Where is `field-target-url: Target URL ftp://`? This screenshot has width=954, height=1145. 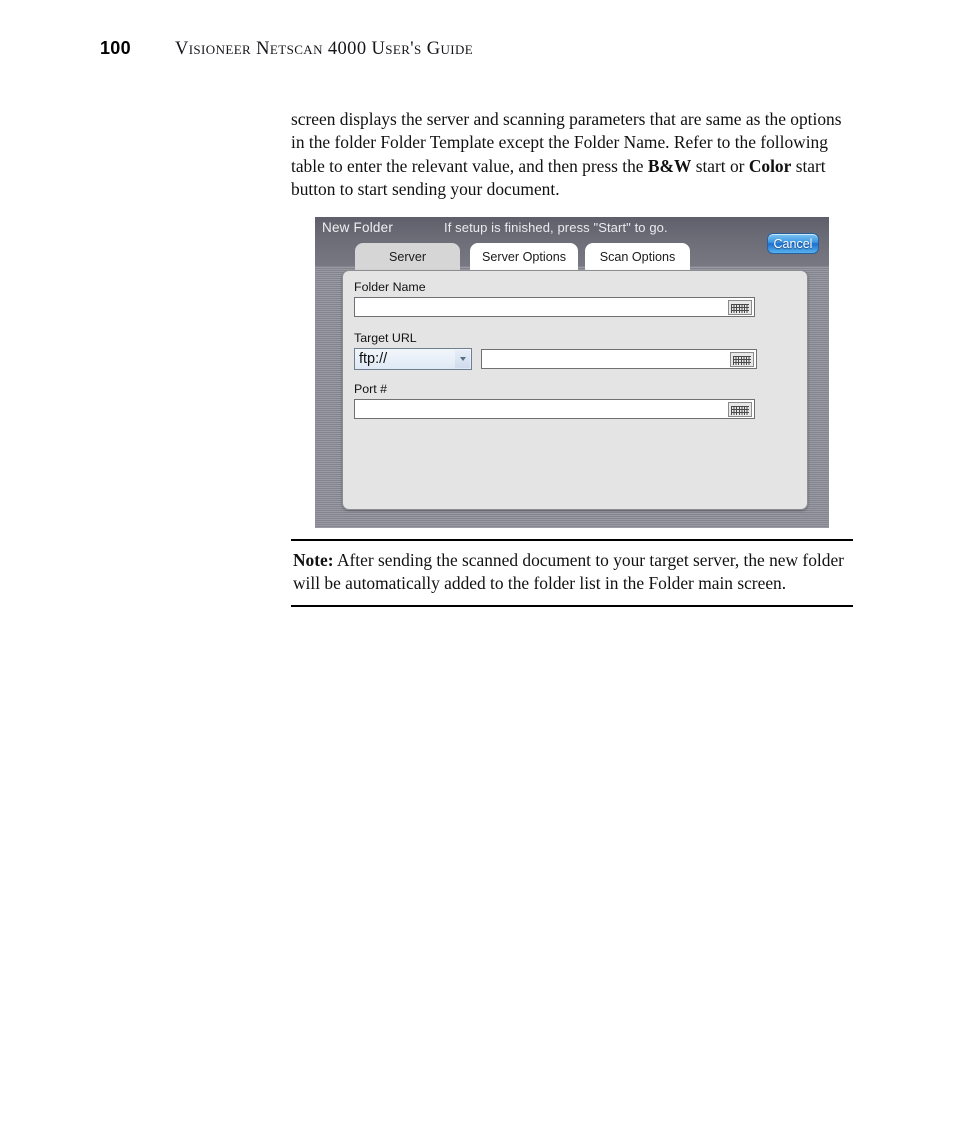 field-target-url: Target URL ftp:// is located at coordinates (555, 350).